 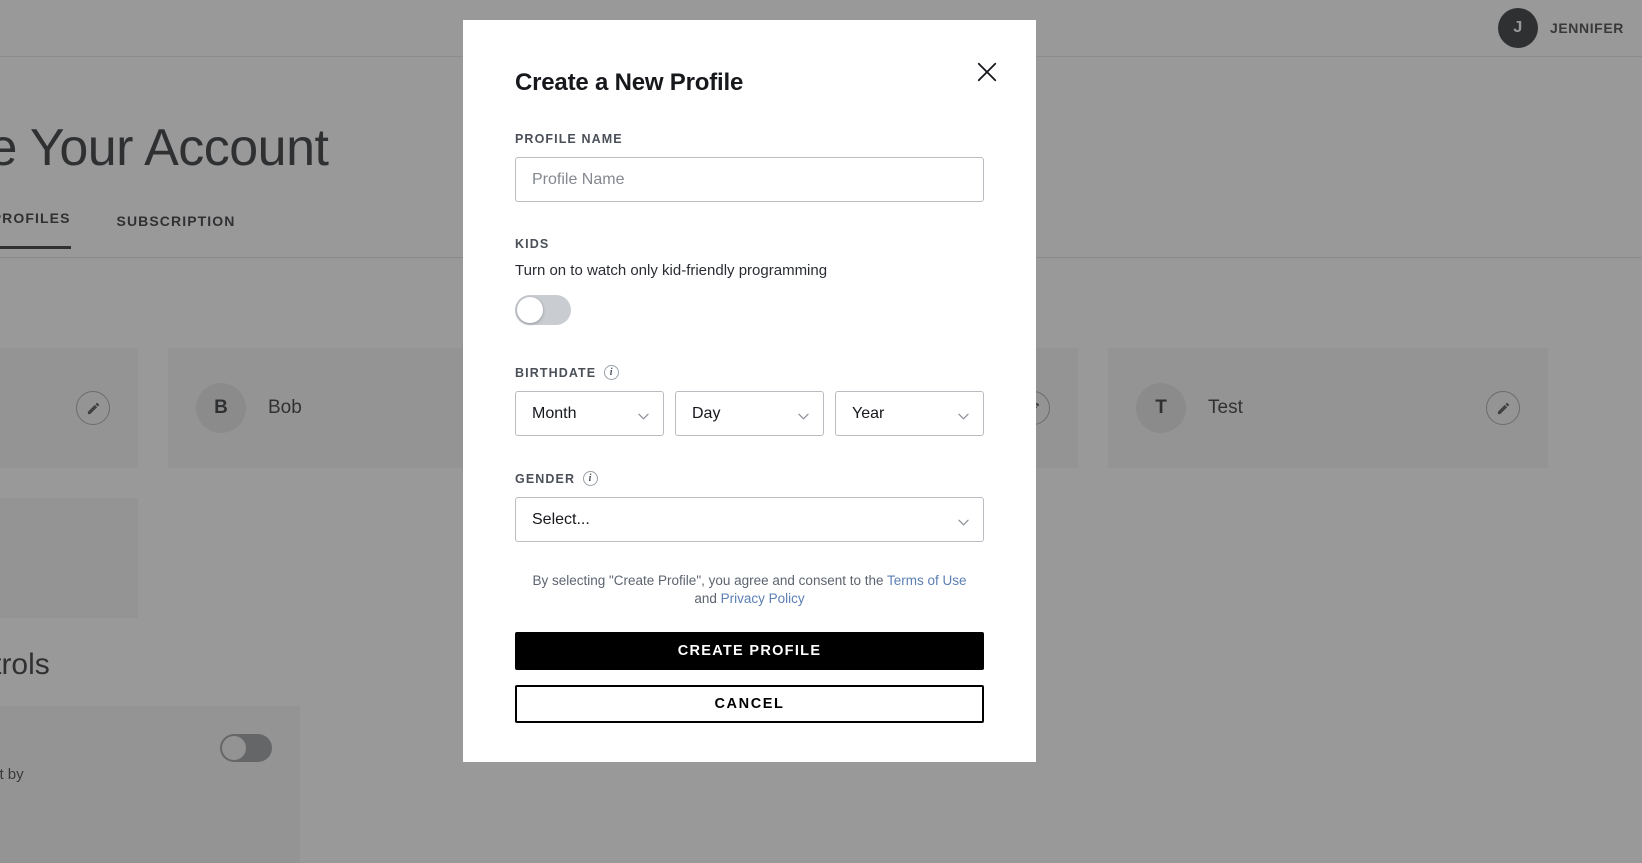 What do you see at coordinates (589, 413) in the screenshot?
I see `birthdate-month-select: Month` at bounding box center [589, 413].